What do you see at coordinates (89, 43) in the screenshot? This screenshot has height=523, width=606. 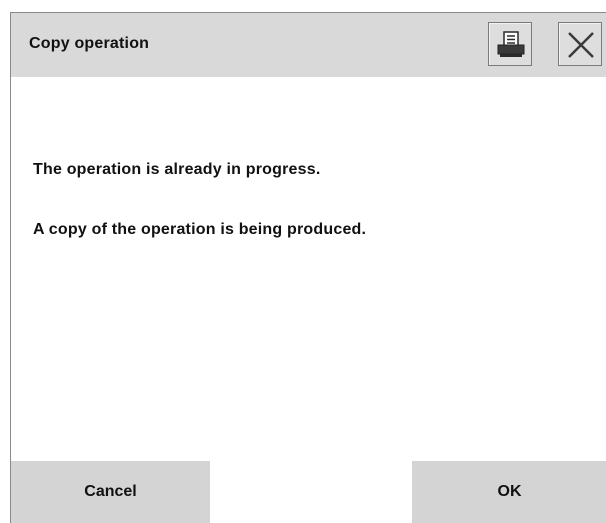 I see `dialog-title: Copy operation` at bounding box center [89, 43].